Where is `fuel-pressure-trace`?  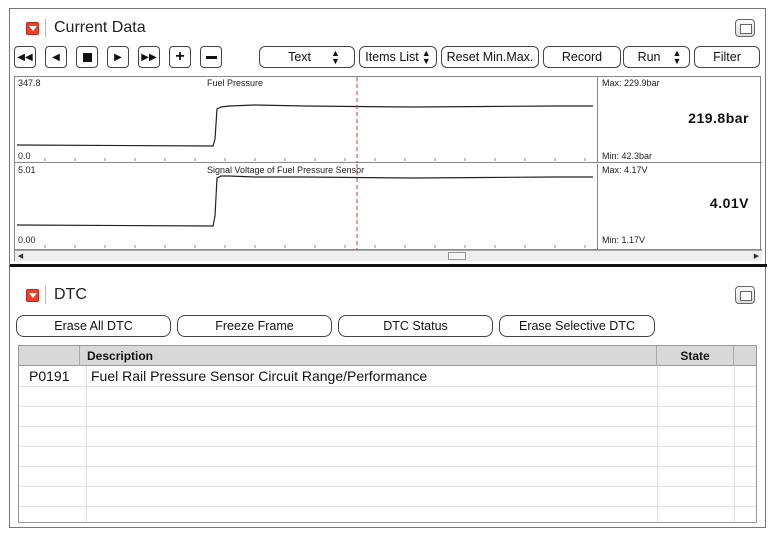 fuel-pressure-trace is located at coordinates (304, 120).